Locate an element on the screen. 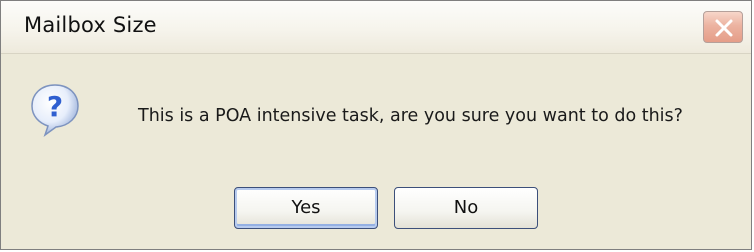 The width and height of the screenshot is (754, 252). yes-button: Yes is located at coordinates (306, 208).